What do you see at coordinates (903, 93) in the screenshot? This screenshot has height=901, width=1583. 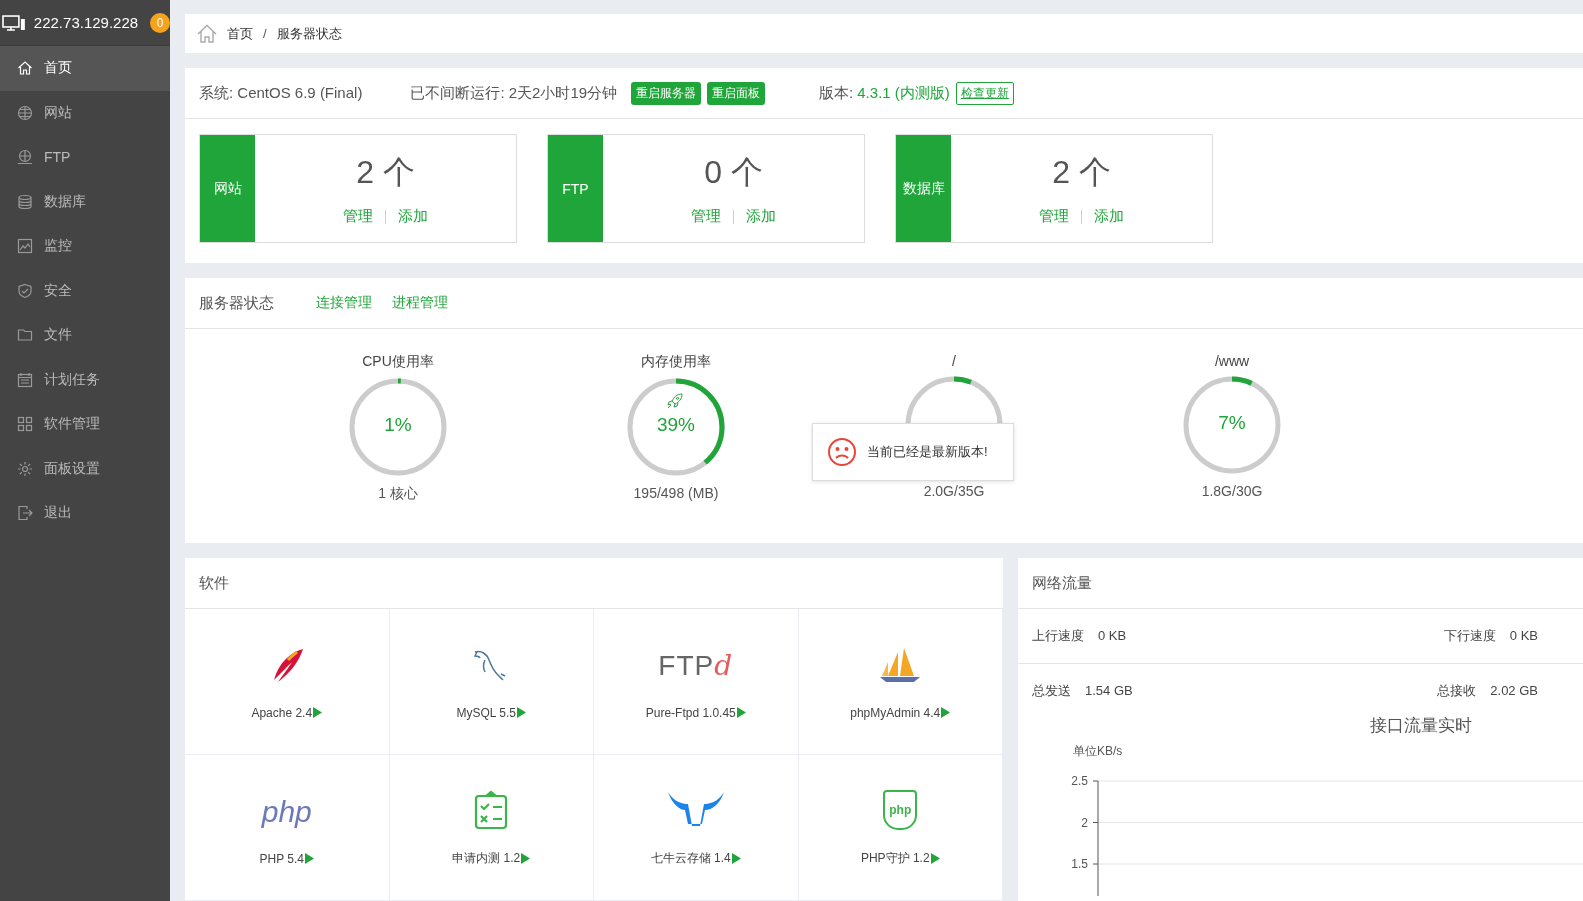 I see `version-number: 4.3.1 (内测版)` at bounding box center [903, 93].